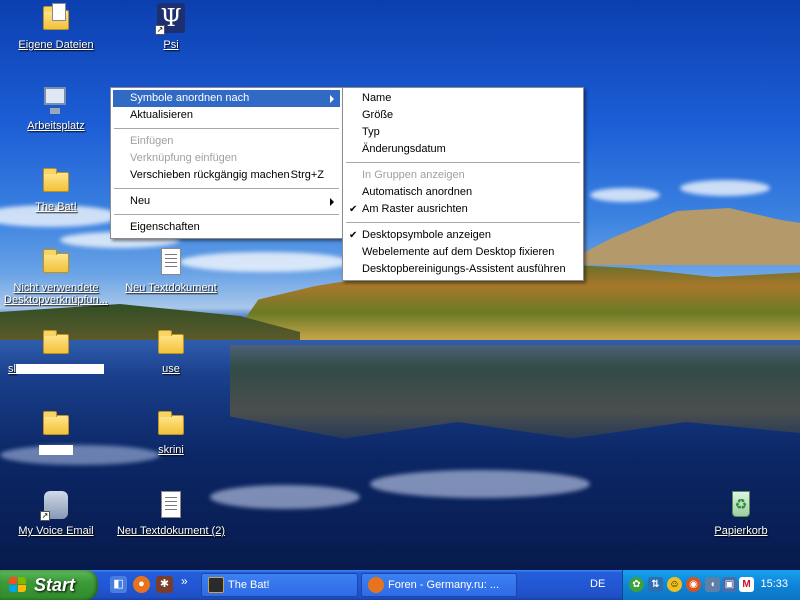 This screenshot has width=800, height=600. What do you see at coordinates (171, 369) in the screenshot?
I see `desktop-icon-label: use` at bounding box center [171, 369].